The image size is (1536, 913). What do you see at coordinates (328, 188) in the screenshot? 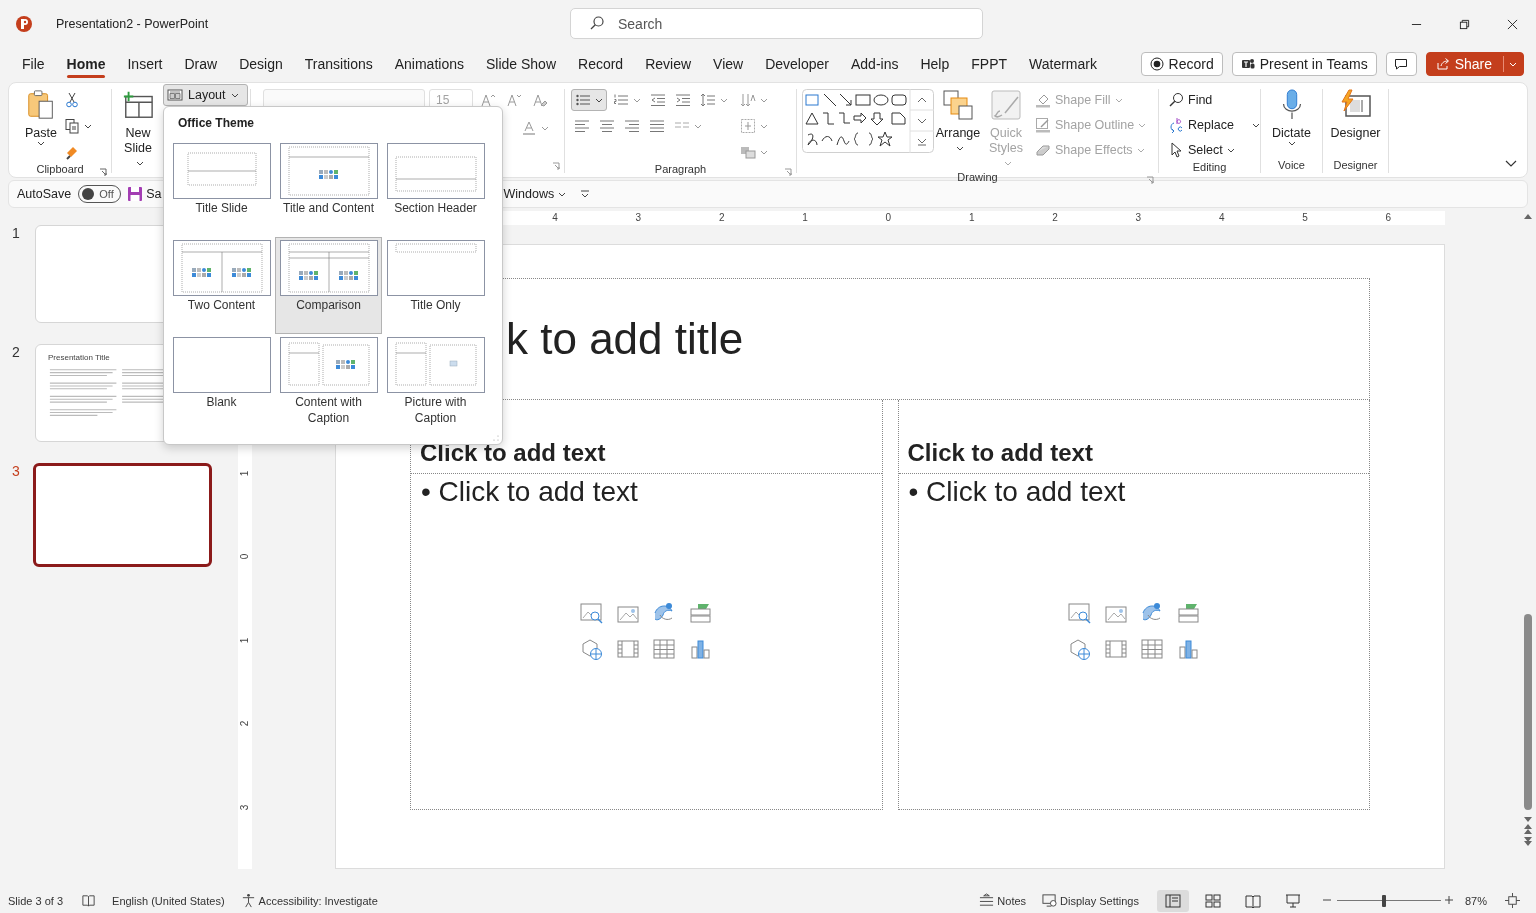
I see `layout-option: Title and Content` at bounding box center [328, 188].